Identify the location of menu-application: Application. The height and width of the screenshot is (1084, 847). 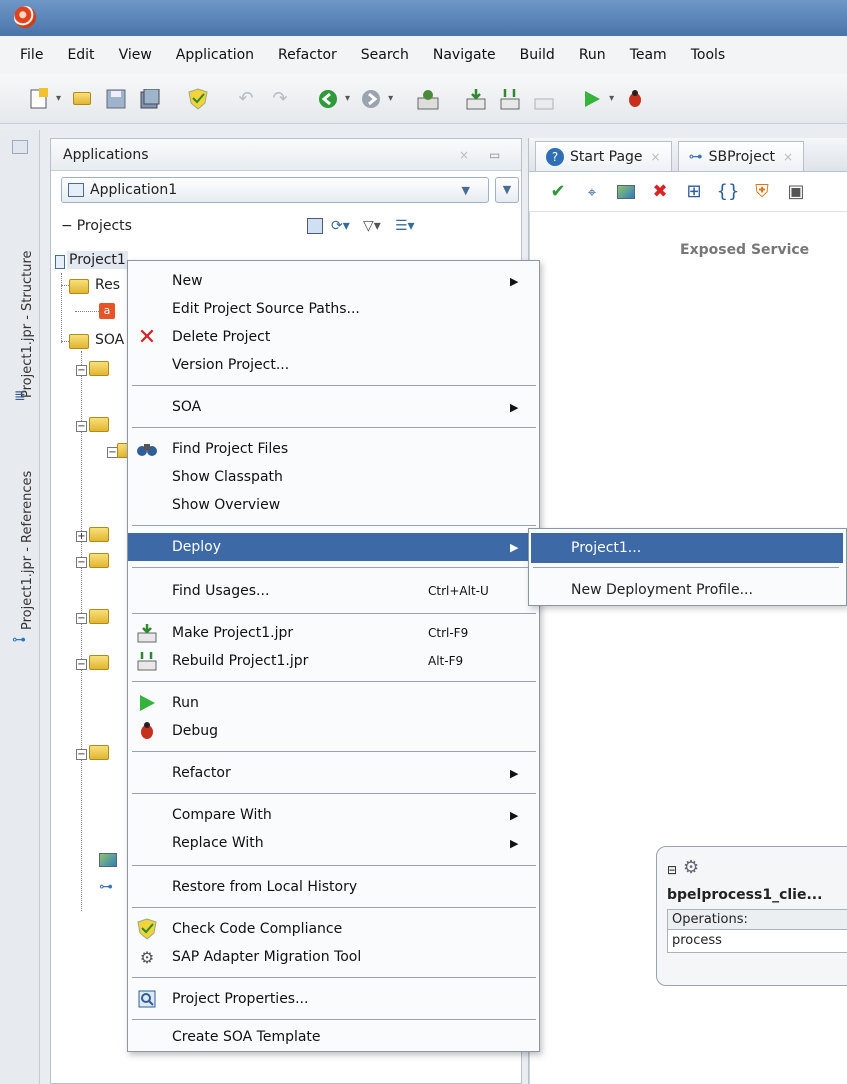
(215, 55).